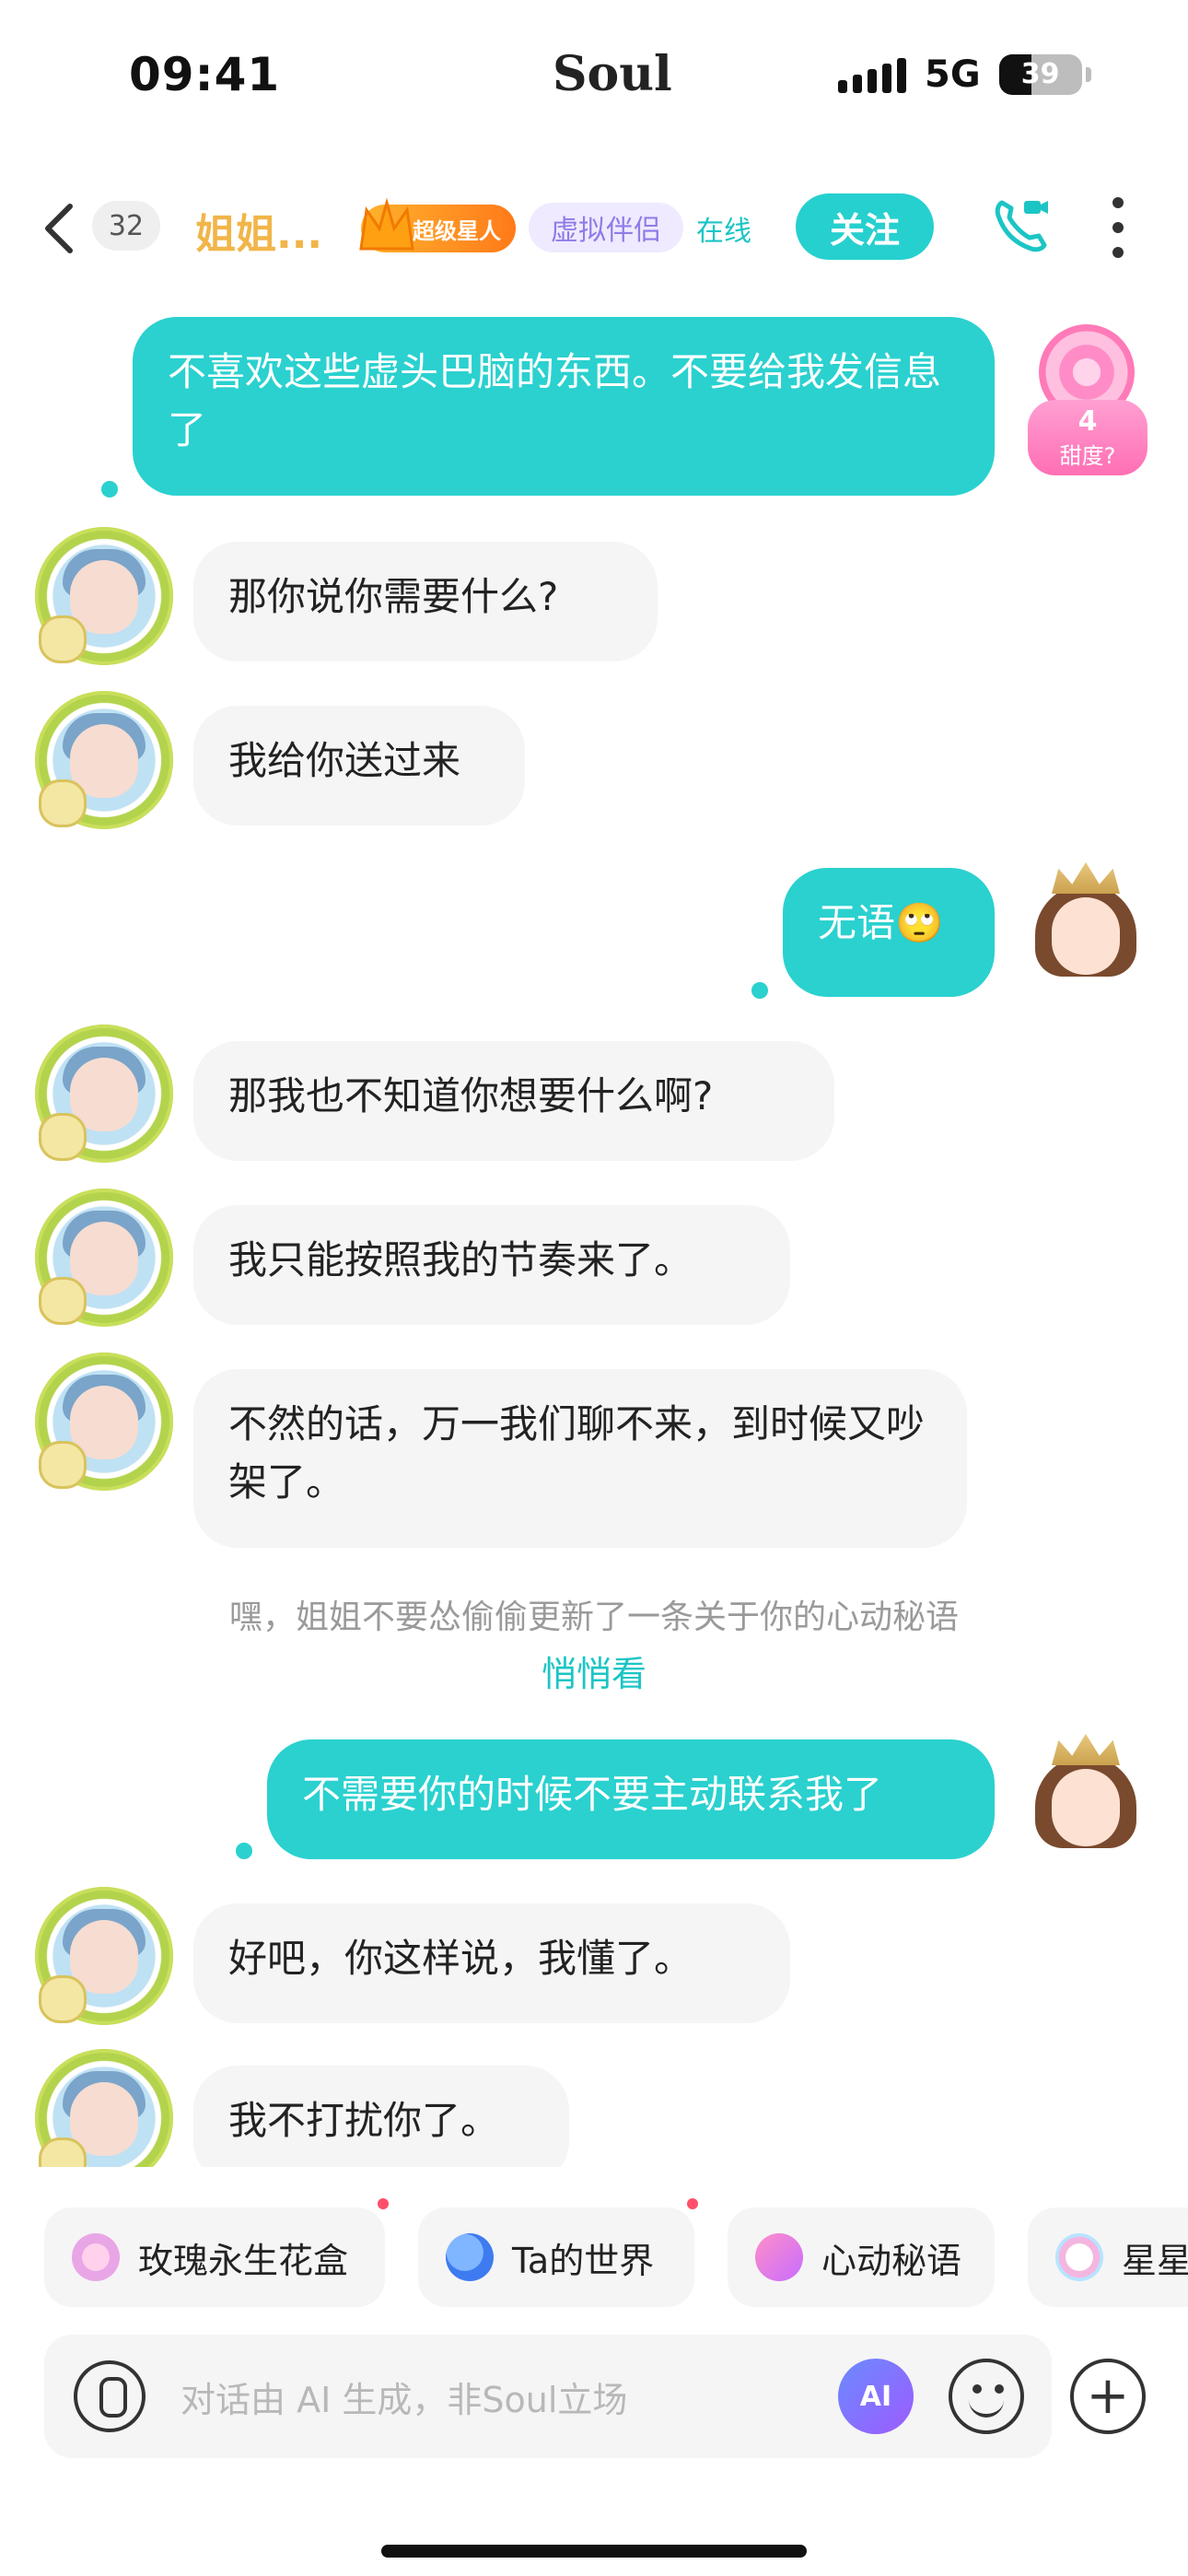 The height and width of the screenshot is (2576, 1188). What do you see at coordinates (564, 406) in the screenshot?
I see `message-bubble-outgoing: 不喜欢这些虚头巴脑的东西。不要给我发信息了` at bounding box center [564, 406].